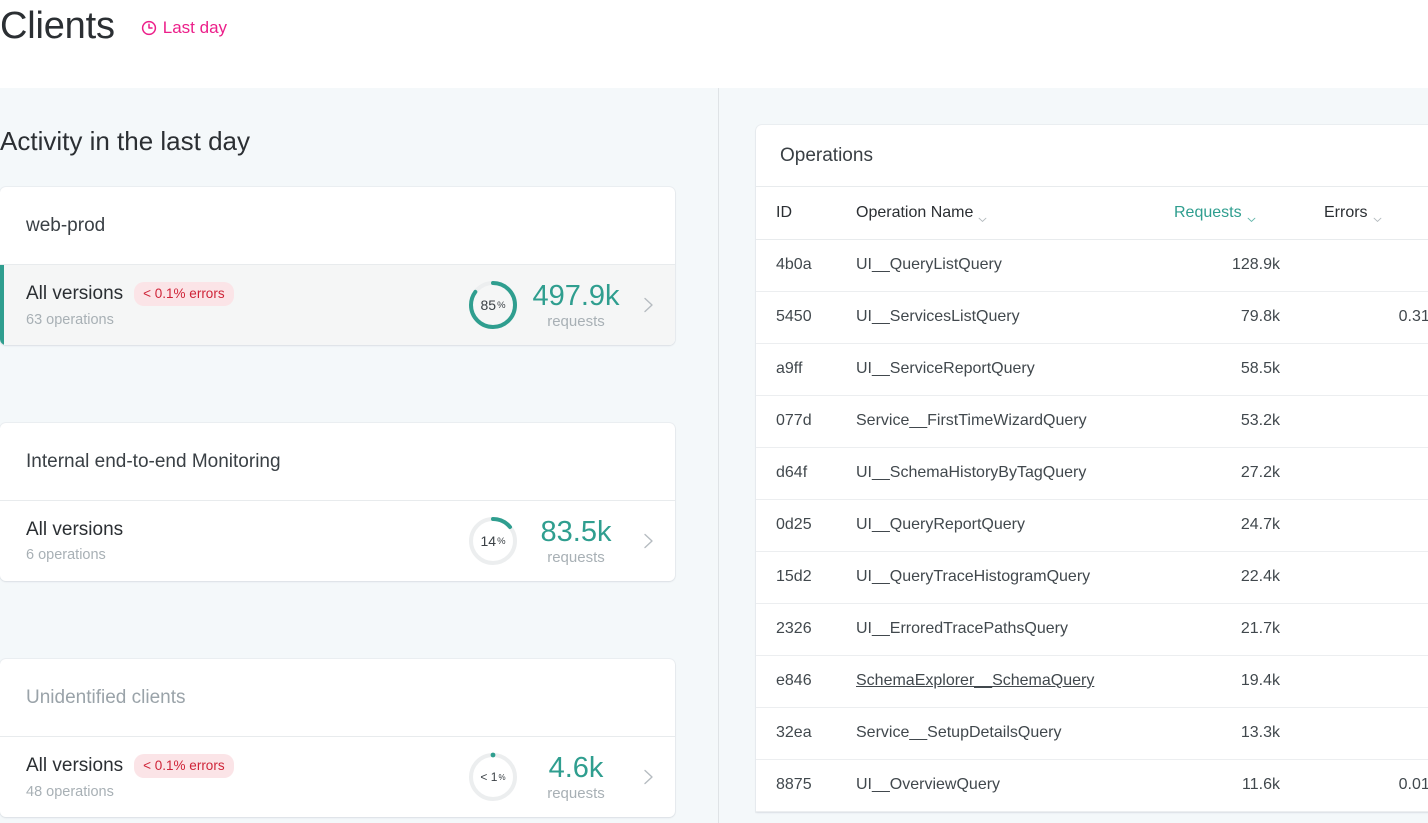  What do you see at coordinates (576, 305) in the screenshot?
I see `requests-metric: 497.9k requests` at bounding box center [576, 305].